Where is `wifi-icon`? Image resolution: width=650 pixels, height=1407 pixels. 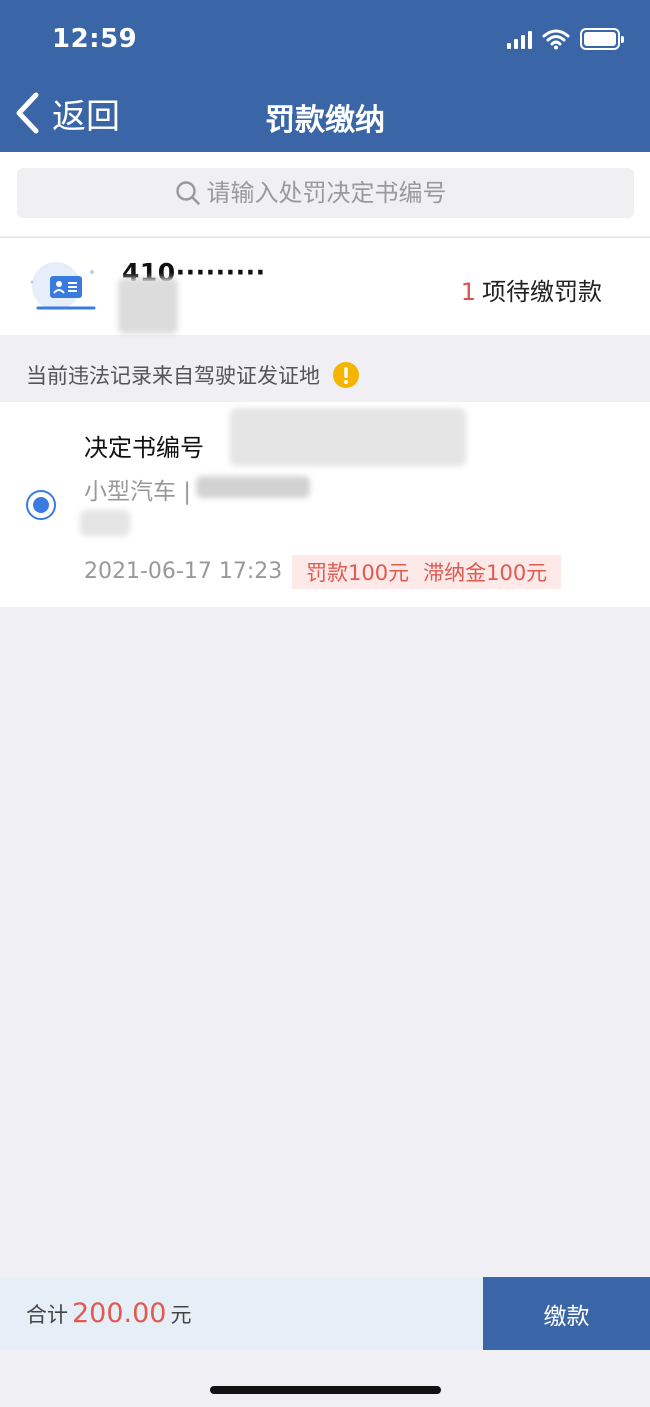 wifi-icon is located at coordinates (556, 39).